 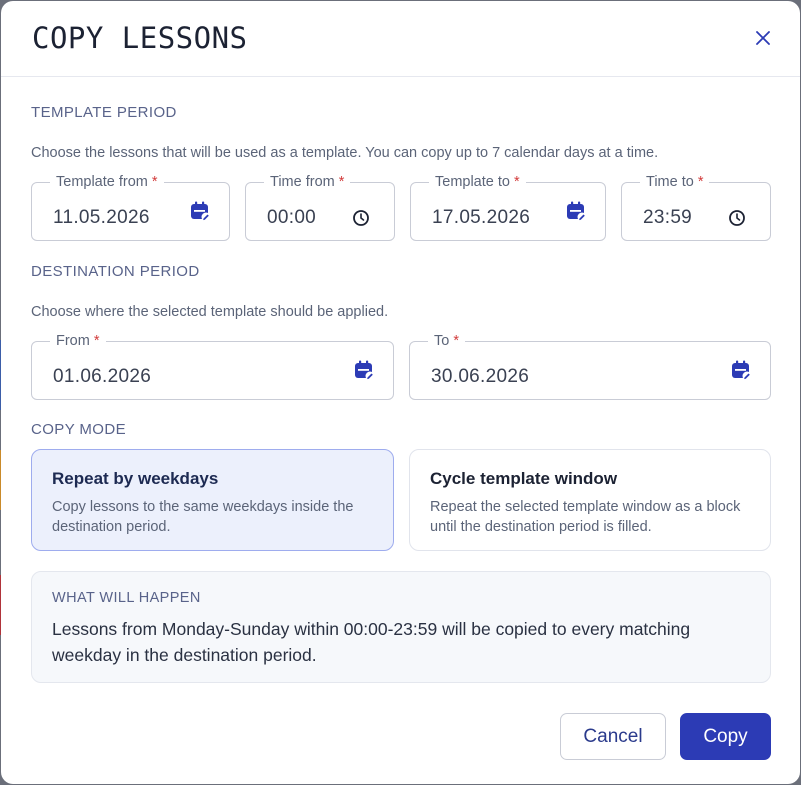 I want to click on destination-period-label: DESTINATION PERIOD, so click(x=115, y=271).